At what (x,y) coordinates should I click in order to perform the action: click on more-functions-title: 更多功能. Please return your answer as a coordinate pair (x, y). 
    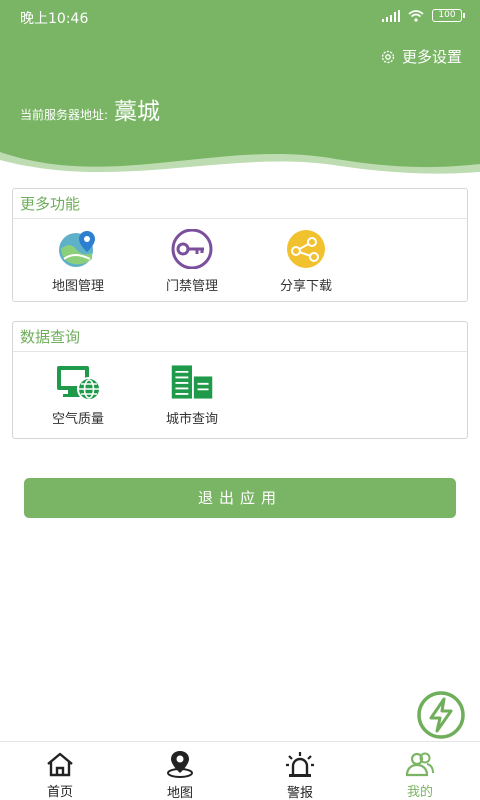
    Looking at the image, I should click on (240, 204).